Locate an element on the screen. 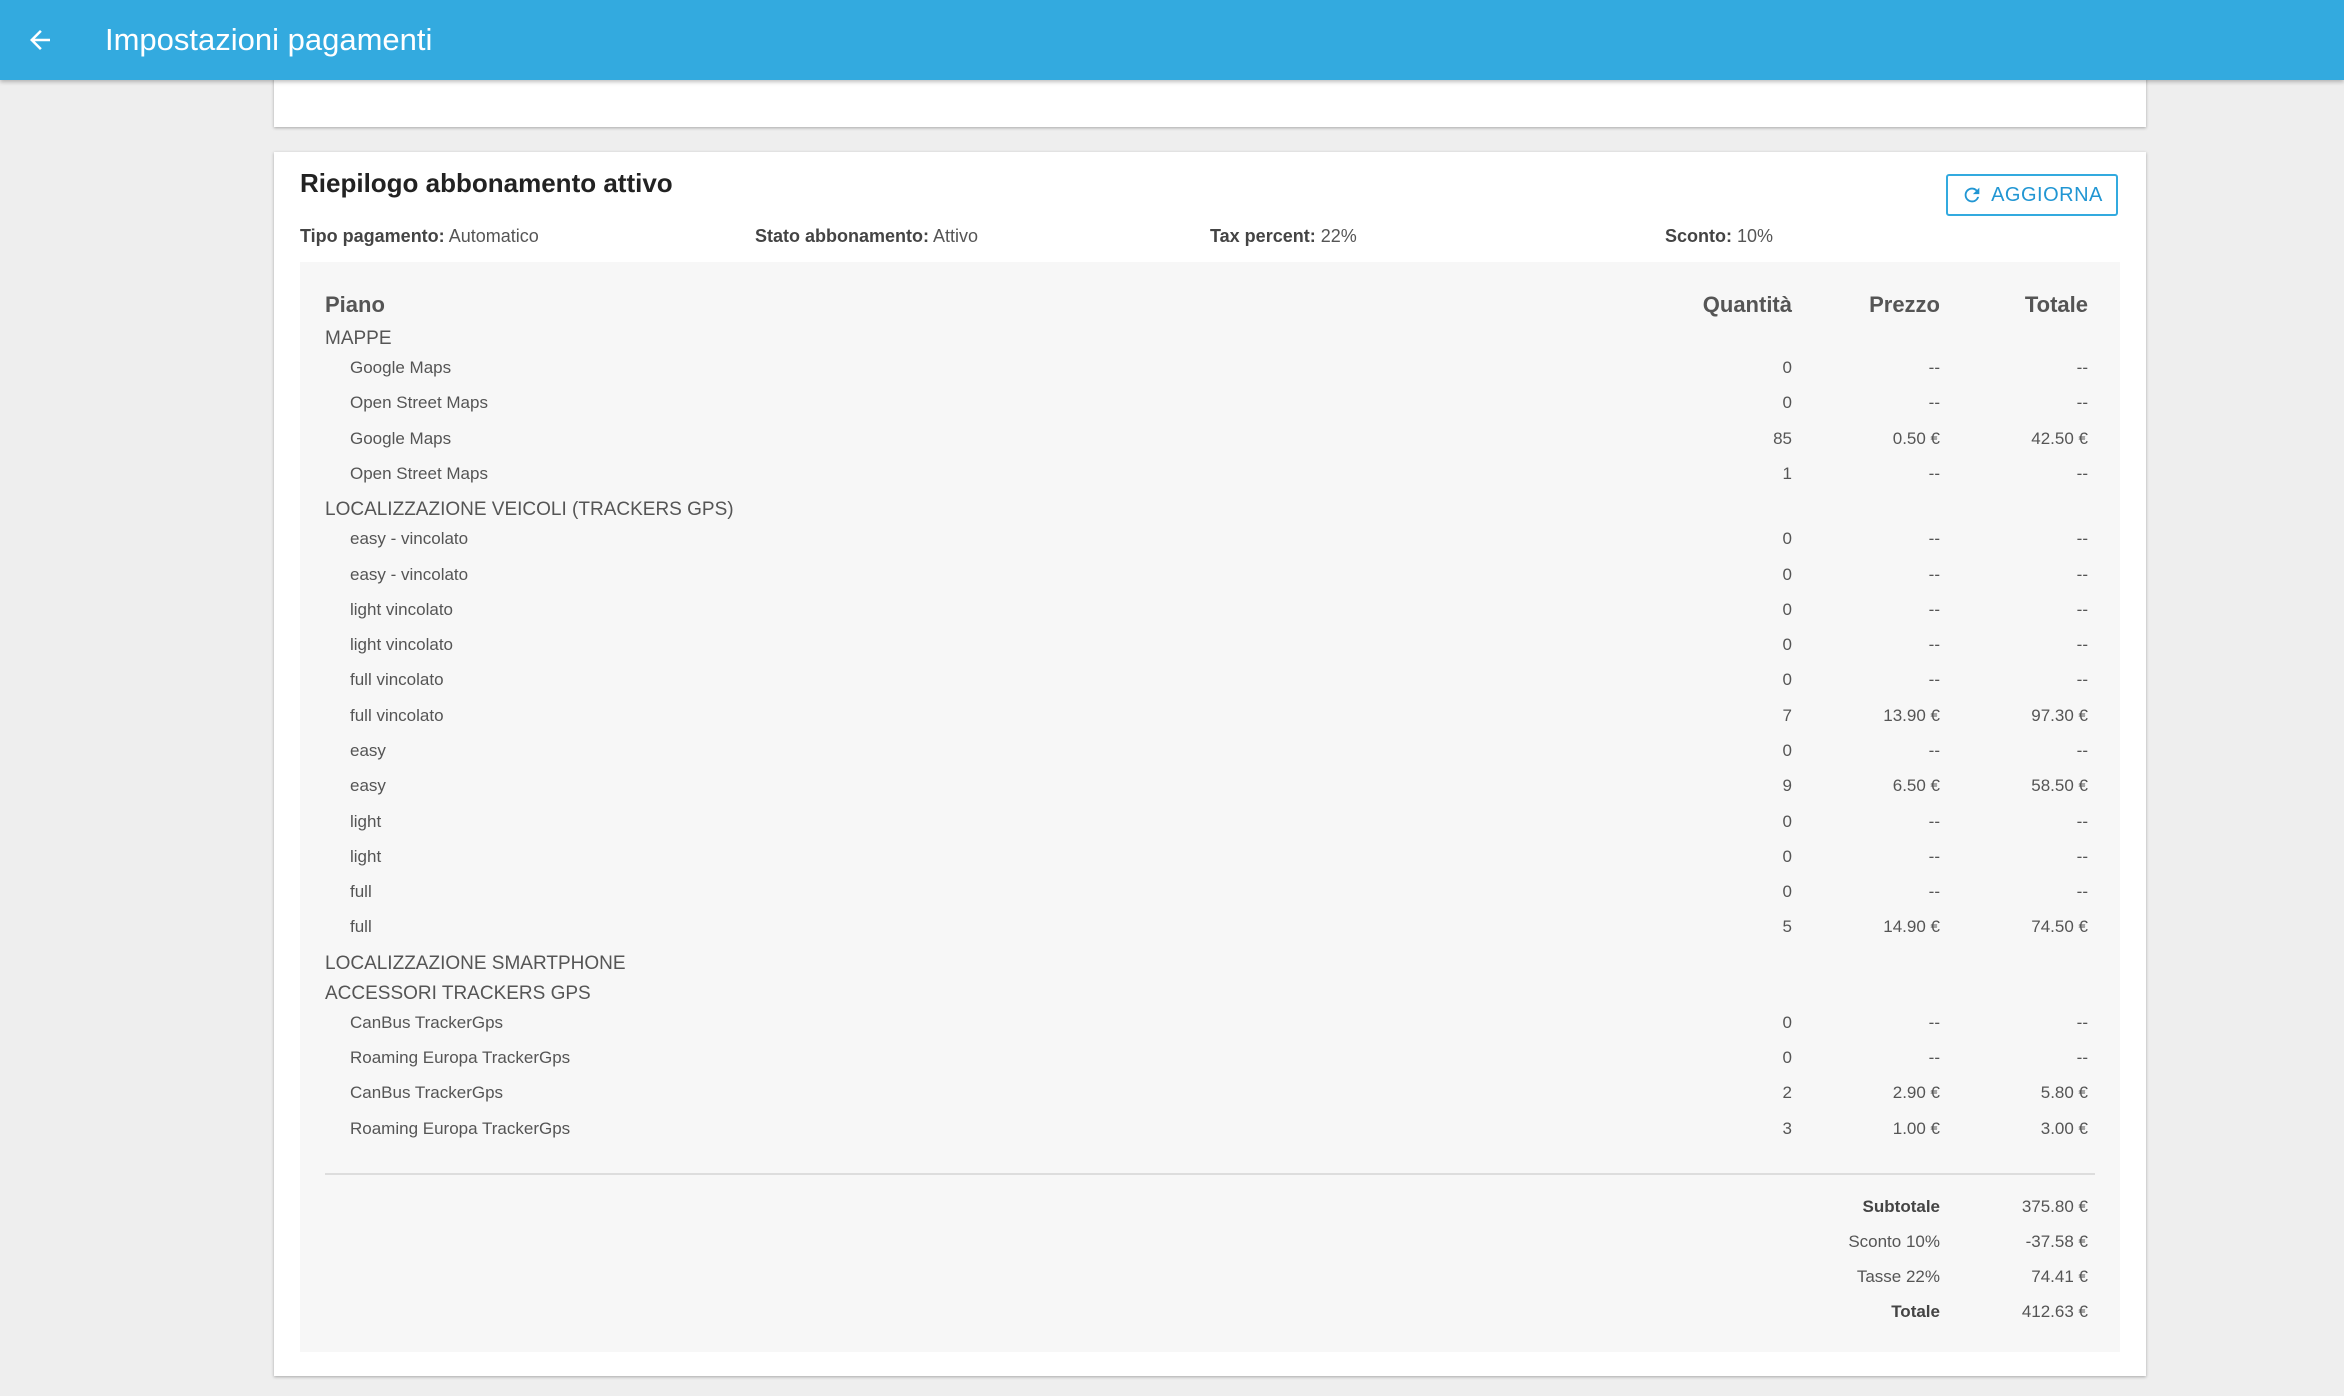 This screenshot has height=1396, width=2344. table-row: light 0 -- -- is located at coordinates (1210, 827).